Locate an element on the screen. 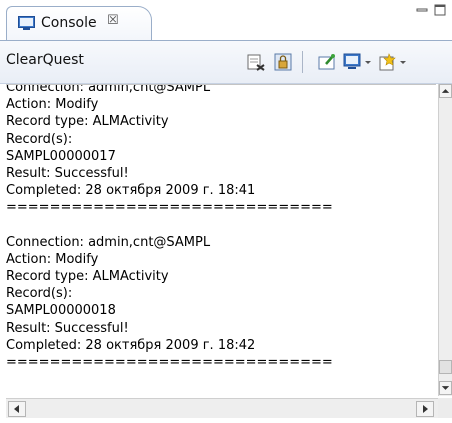 This screenshot has width=452, height=423. scroll-left-button is located at coordinates (17, 409).